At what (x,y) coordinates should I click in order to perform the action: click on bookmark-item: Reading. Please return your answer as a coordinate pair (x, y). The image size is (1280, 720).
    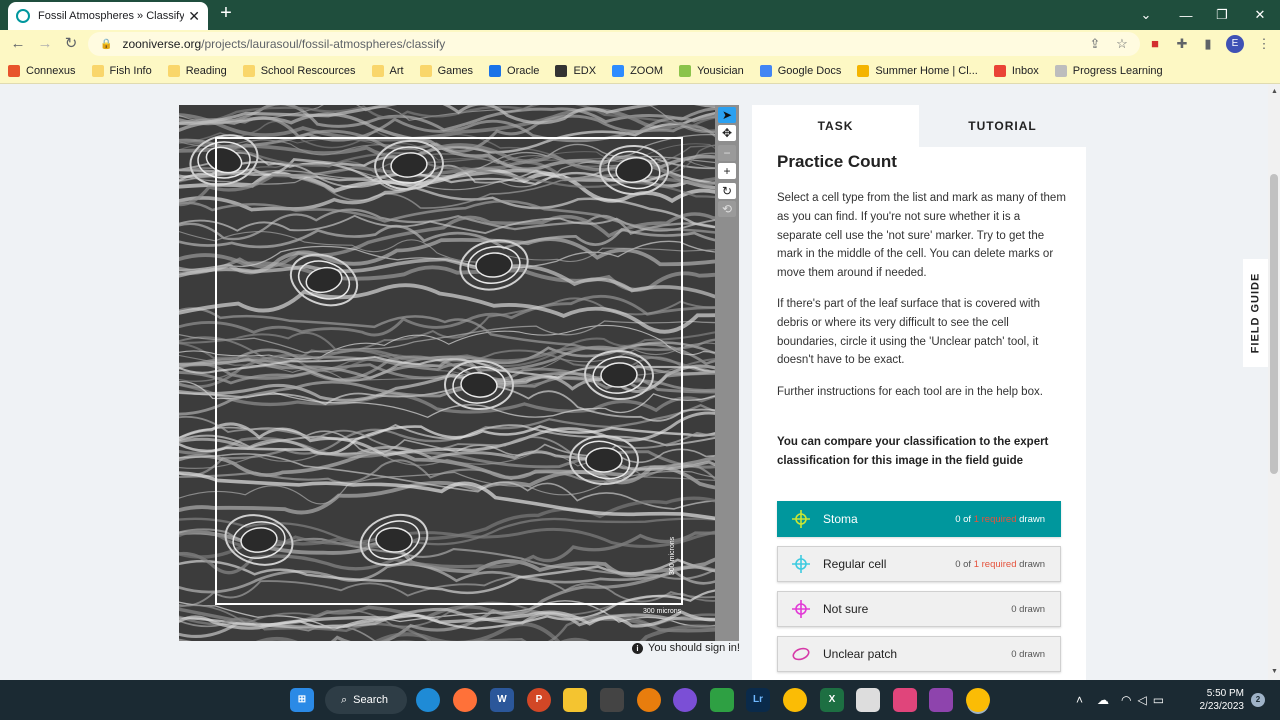
    Looking at the image, I should click on (197, 70).